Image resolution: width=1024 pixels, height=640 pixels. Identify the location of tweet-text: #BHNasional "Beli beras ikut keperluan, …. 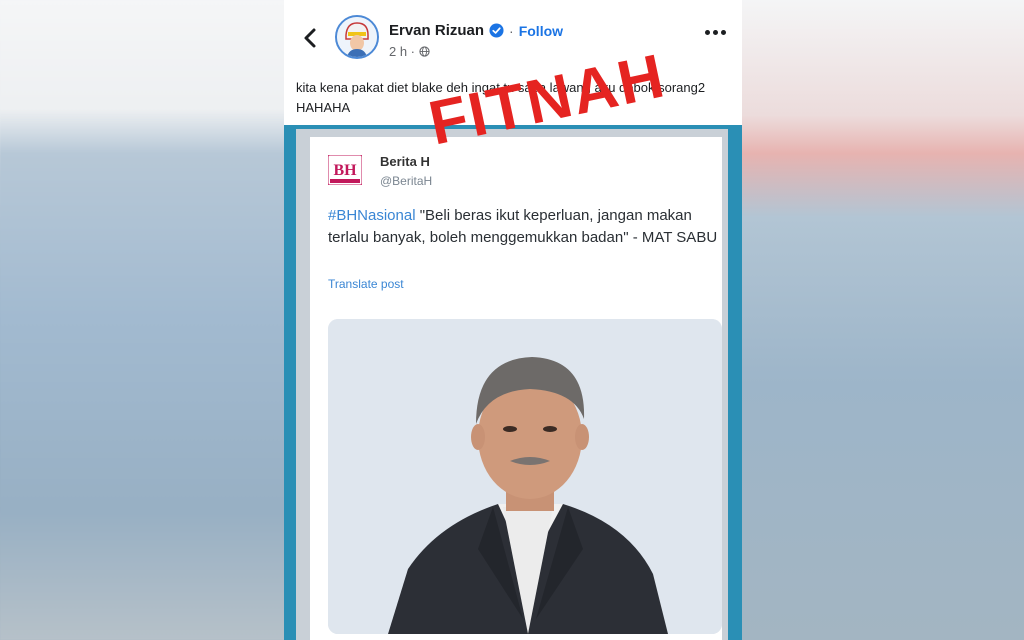
(523, 227).